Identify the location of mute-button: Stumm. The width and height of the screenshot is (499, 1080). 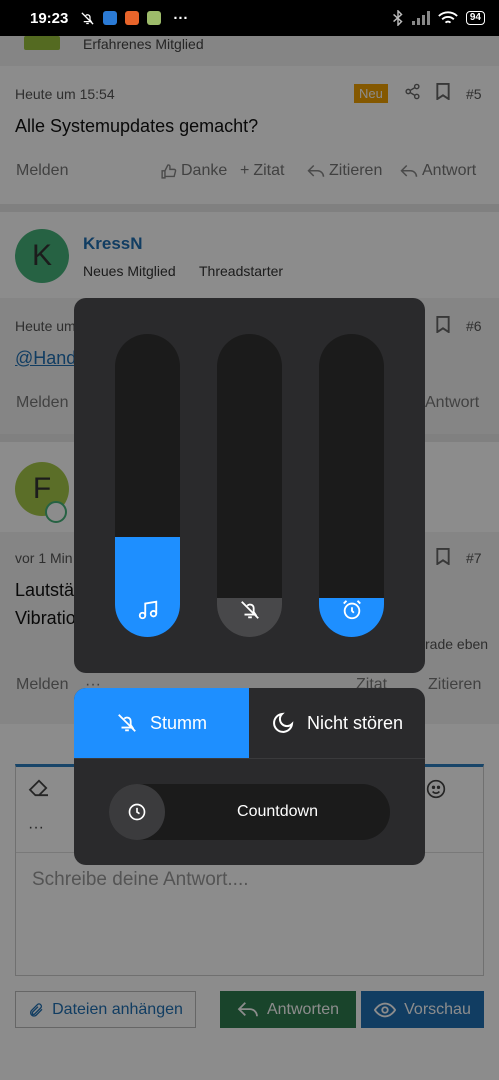
(161, 723).